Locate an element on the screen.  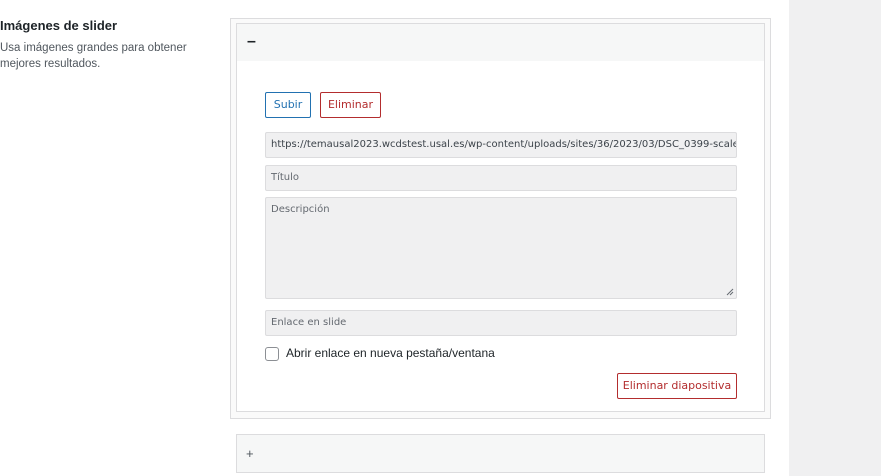
upload-button: Subir is located at coordinates (288, 105).